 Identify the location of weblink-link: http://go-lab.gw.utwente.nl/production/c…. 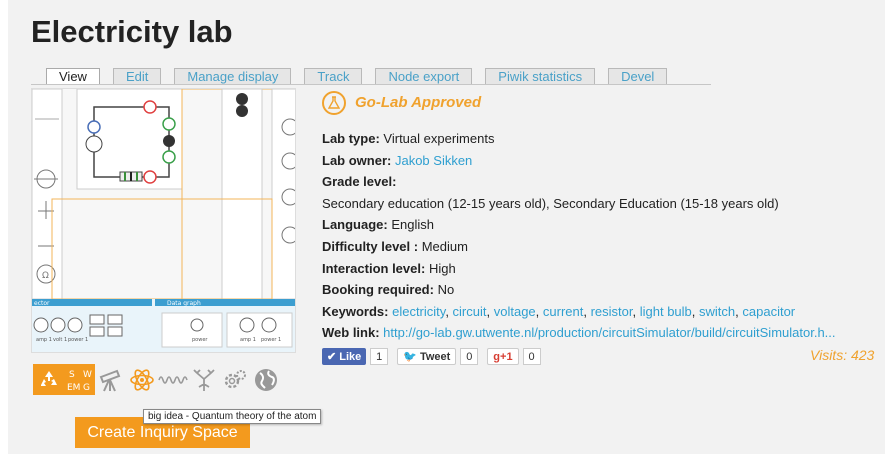
(609, 332).